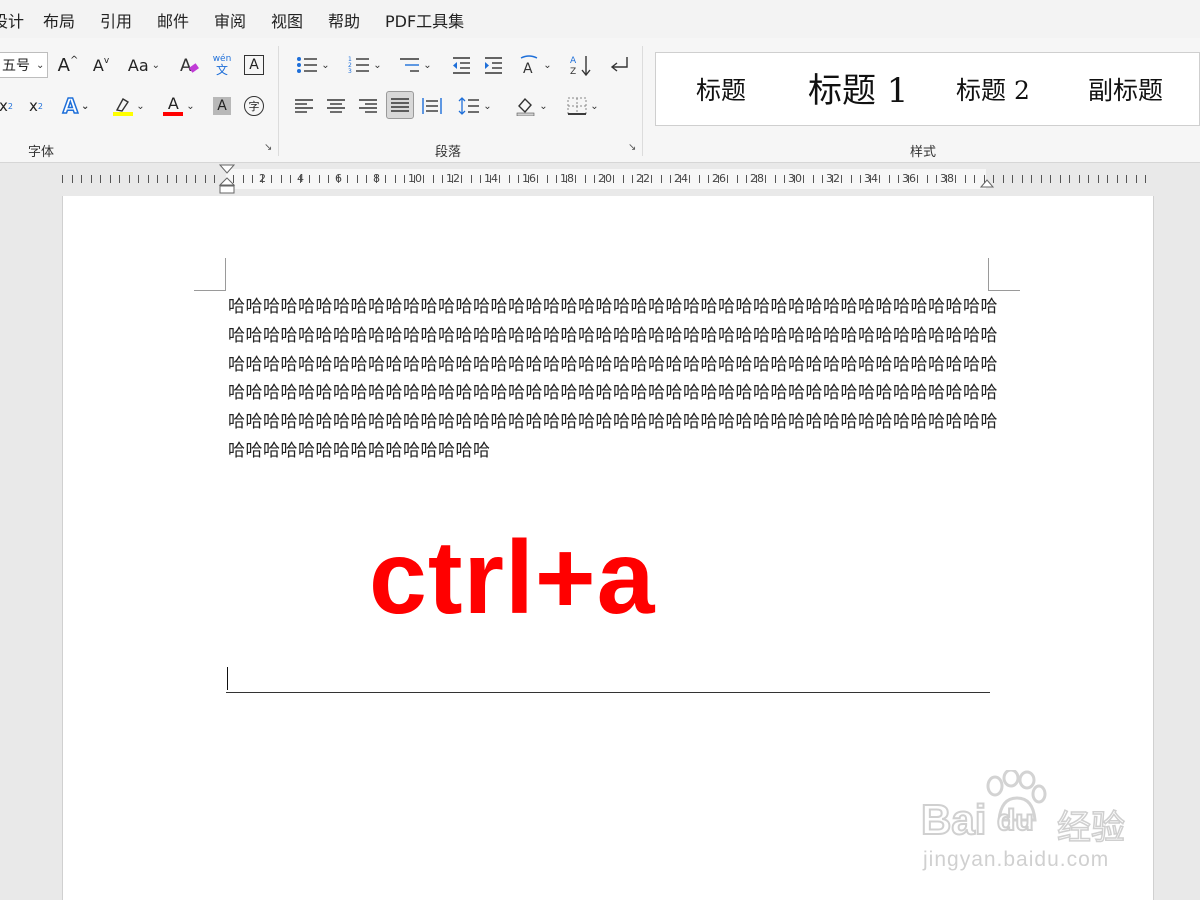 The image size is (1200, 900). I want to click on font-dialog-launcher-icon: ↘, so click(269, 148).